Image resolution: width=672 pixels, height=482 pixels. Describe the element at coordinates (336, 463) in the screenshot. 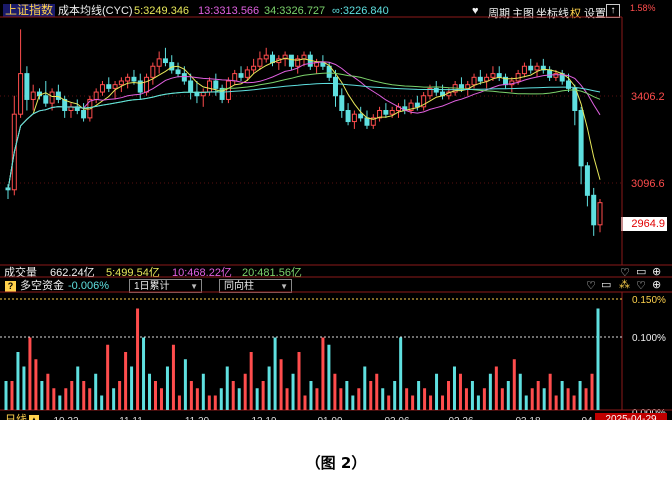

I see `figure-caption: （图 2）` at that location.